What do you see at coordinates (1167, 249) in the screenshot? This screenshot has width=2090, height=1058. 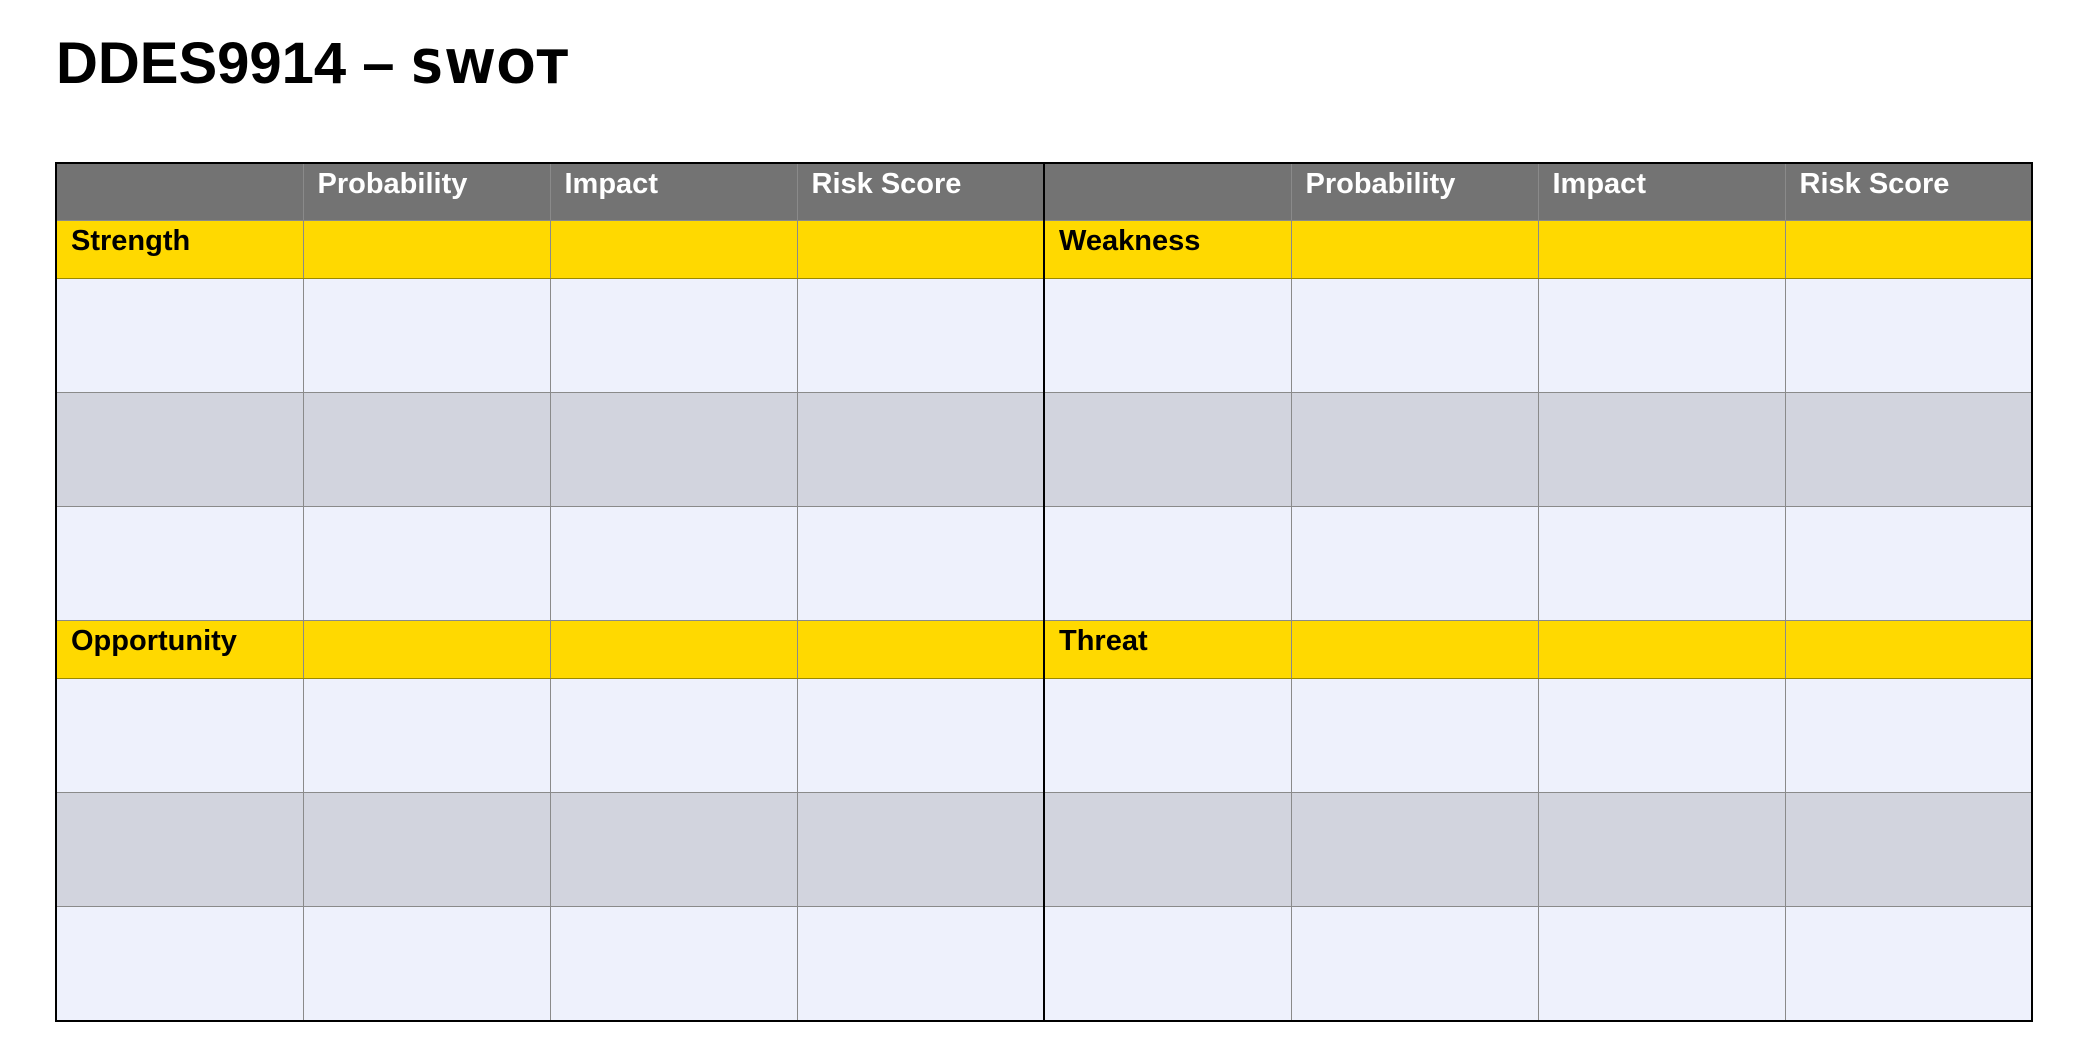 I see `section-label-weakness: Weakness` at bounding box center [1167, 249].